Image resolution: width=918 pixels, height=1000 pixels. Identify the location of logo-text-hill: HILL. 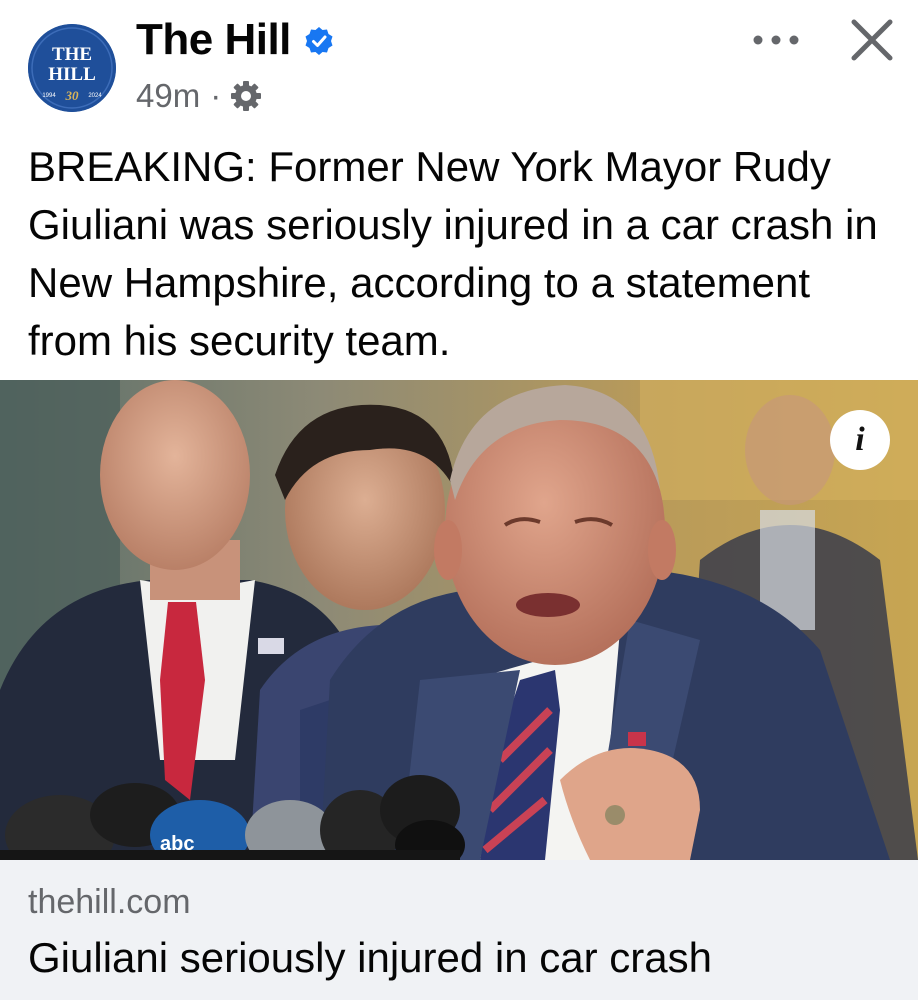
(72, 74).